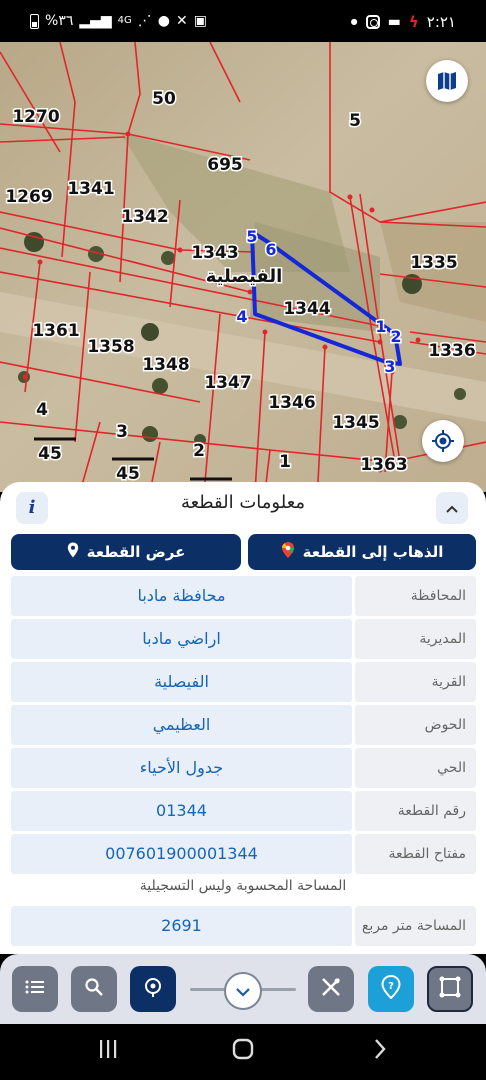 The height and width of the screenshot is (1080, 486). What do you see at coordinates (73, 552) in the screenshot?
I see `location-pin-icon` at bounding box center [73, 552].